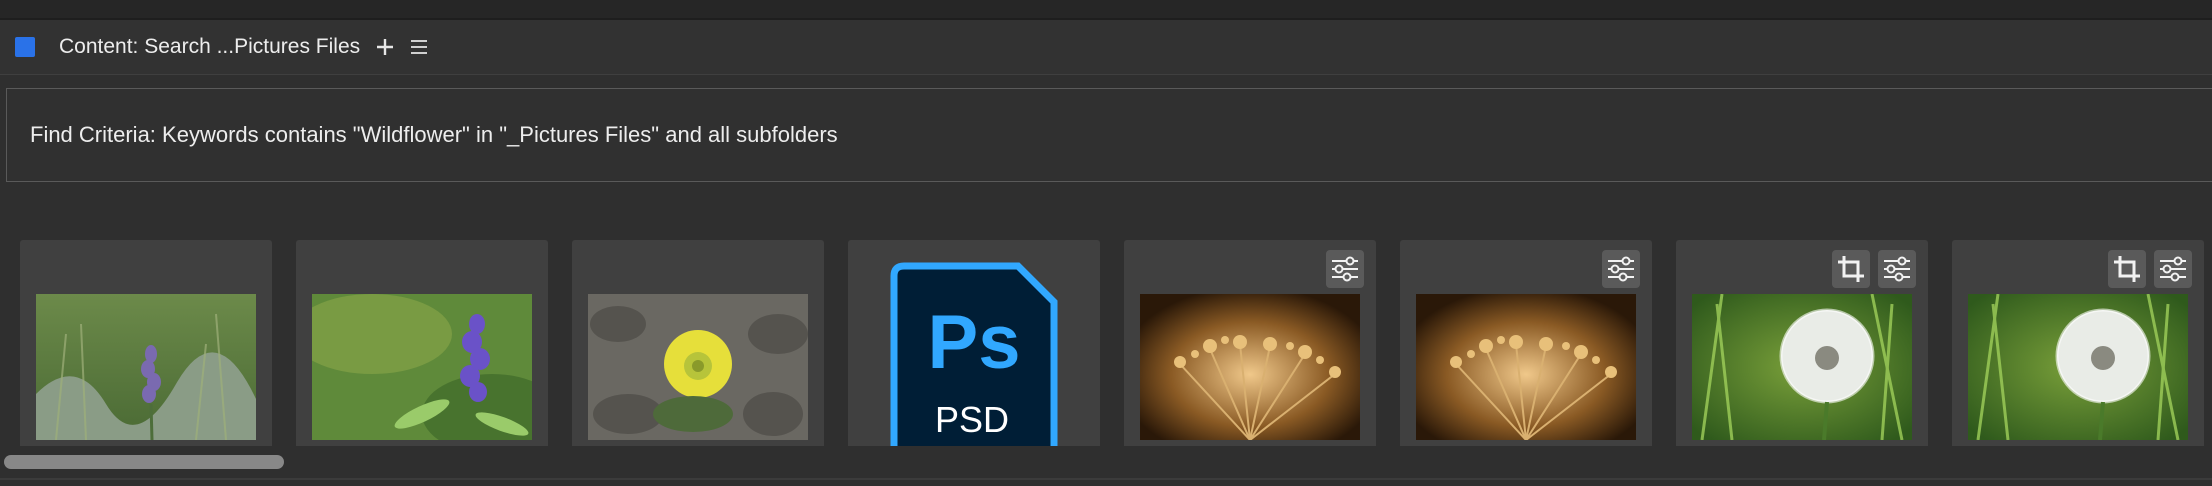 Image resolution: width=2212 pixels, height=486 pixels. What do you see at coordinates (25, 47) in the screenshot?
I see `panel-color-swatch` at bounding box center [25, 47].